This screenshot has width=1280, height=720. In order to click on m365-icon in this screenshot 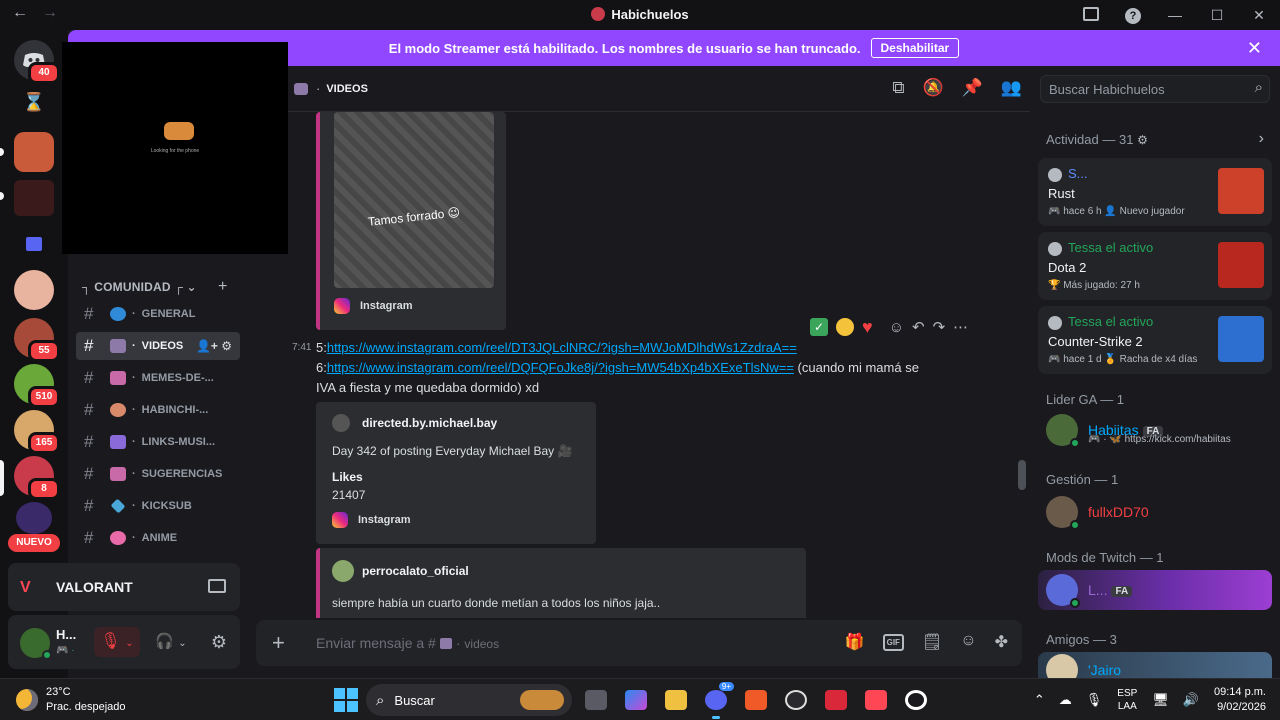, I will do `click(636, 700)`.